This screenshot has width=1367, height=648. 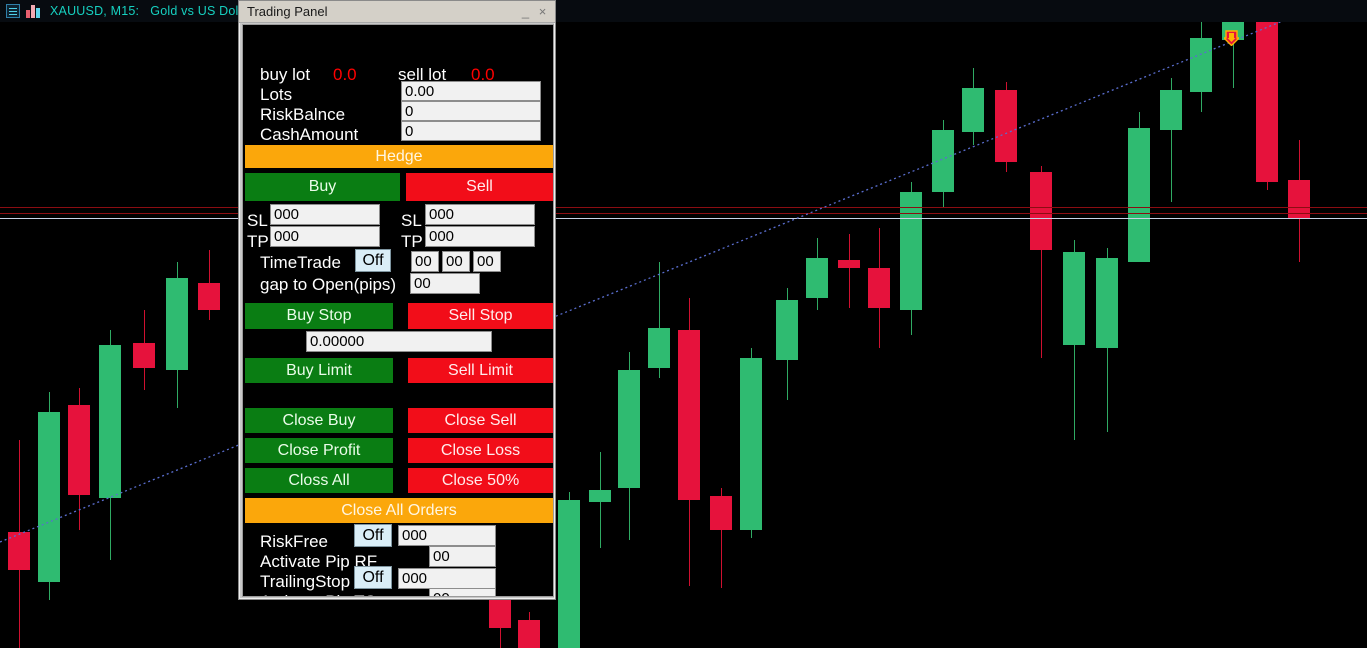 What do you see at coordinates (294, 541) in the screenshot?
I see `riskfree-label: RiskFree` at bounding box center [294, 541].